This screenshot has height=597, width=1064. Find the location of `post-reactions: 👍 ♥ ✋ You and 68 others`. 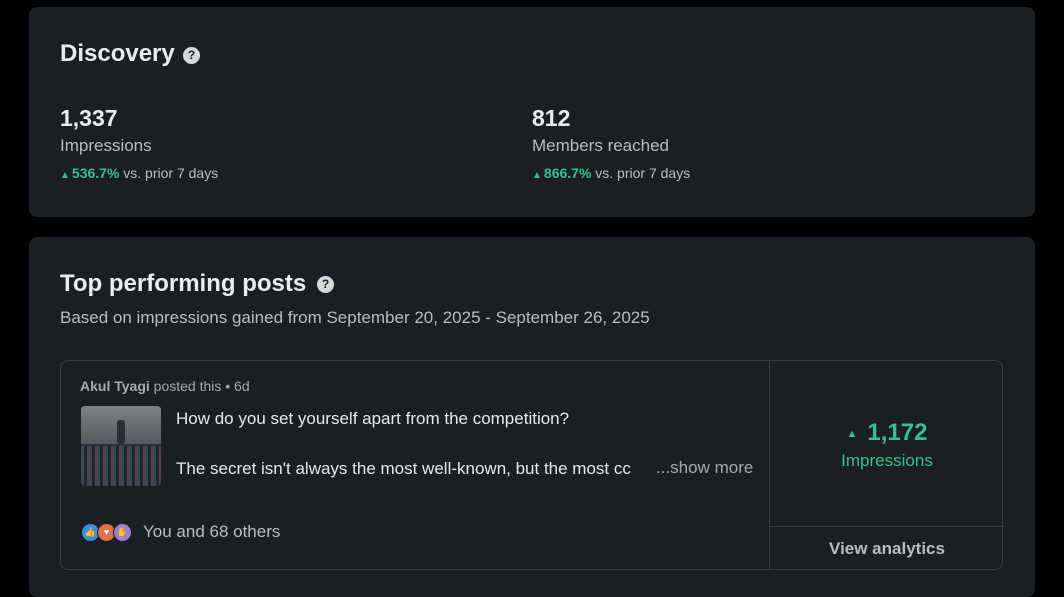

post-reactions: 👍 ♥ ✋ You and 68 others is located at coordinates (180, 532).